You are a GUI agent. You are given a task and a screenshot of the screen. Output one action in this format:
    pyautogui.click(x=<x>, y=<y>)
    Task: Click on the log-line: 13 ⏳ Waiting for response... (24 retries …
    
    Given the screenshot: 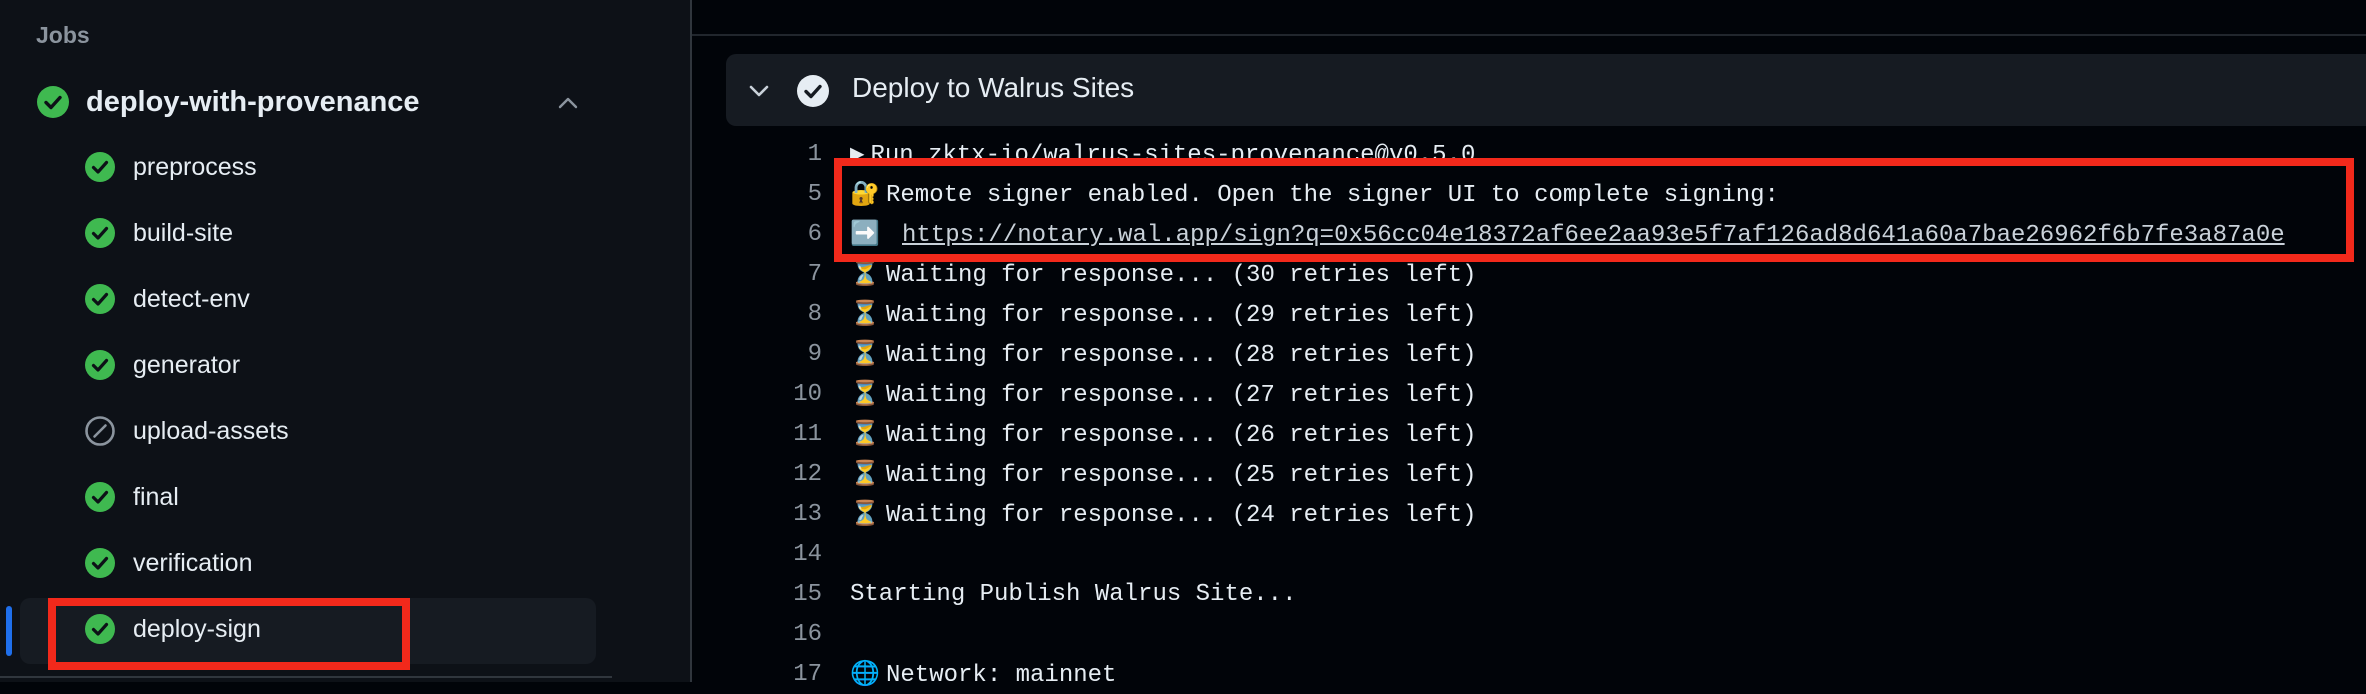 What is the action you would take?
    pyautogui.click(x=1546, y=514)
    